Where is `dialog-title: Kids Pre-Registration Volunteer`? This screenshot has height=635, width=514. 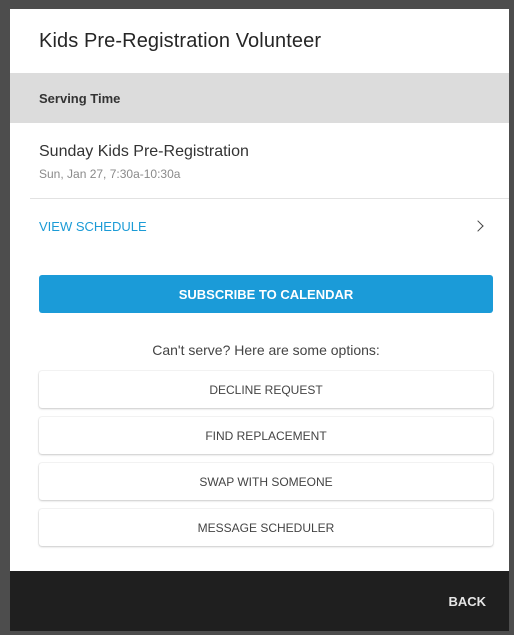
dialog-title: Kids Pre-Registration Volunteer is located at coordinates (180, 40).